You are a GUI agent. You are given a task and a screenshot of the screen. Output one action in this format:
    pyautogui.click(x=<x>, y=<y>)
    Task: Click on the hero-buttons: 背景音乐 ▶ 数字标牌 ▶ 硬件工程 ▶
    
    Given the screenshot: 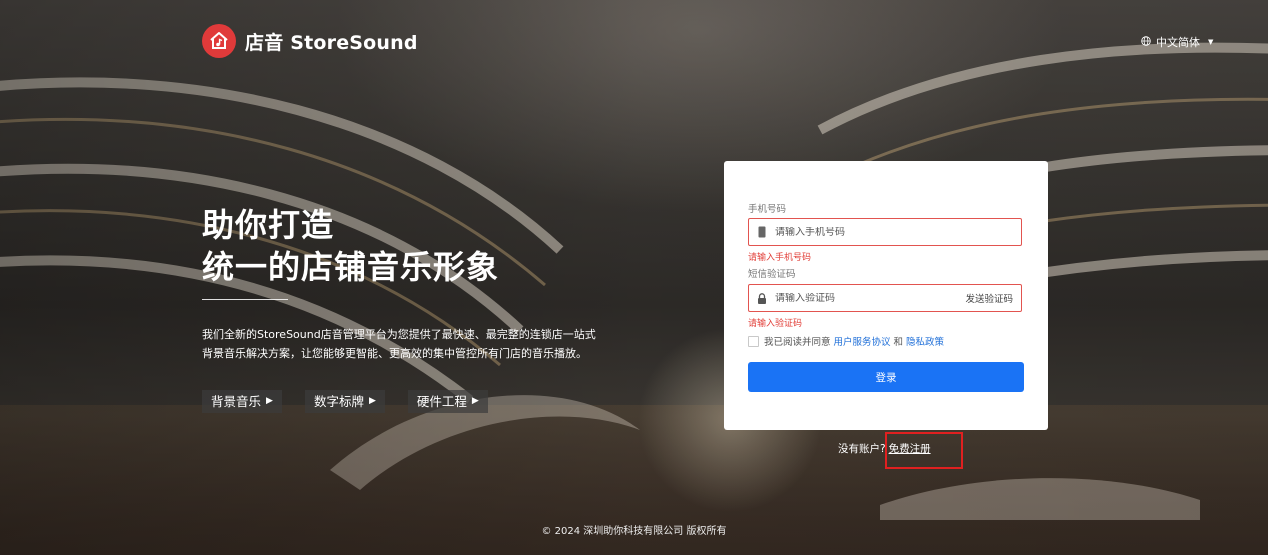 What is the action you would take?
    pyautogui.click(x=345, y=401)
    